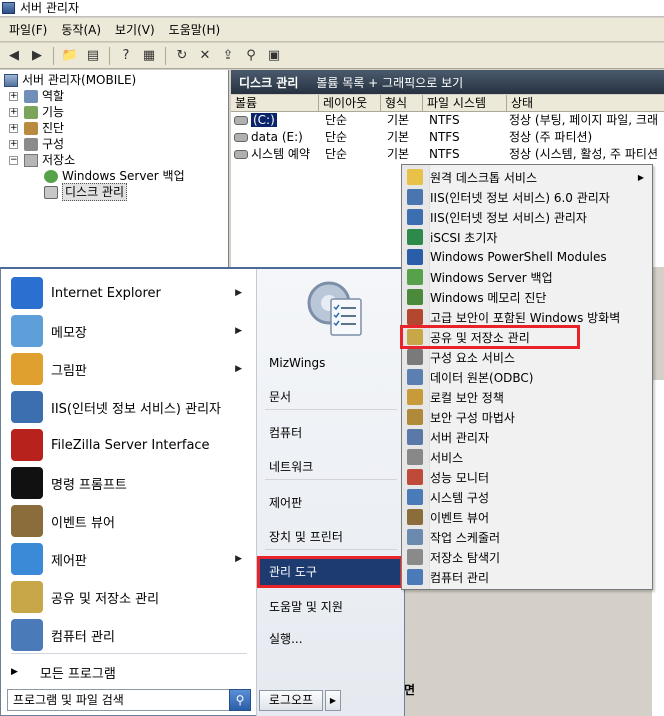 The image size is (664, 716). Describe the element at coordinates (415, 497) in the screenshot. I see `system-config-icon` at that location.